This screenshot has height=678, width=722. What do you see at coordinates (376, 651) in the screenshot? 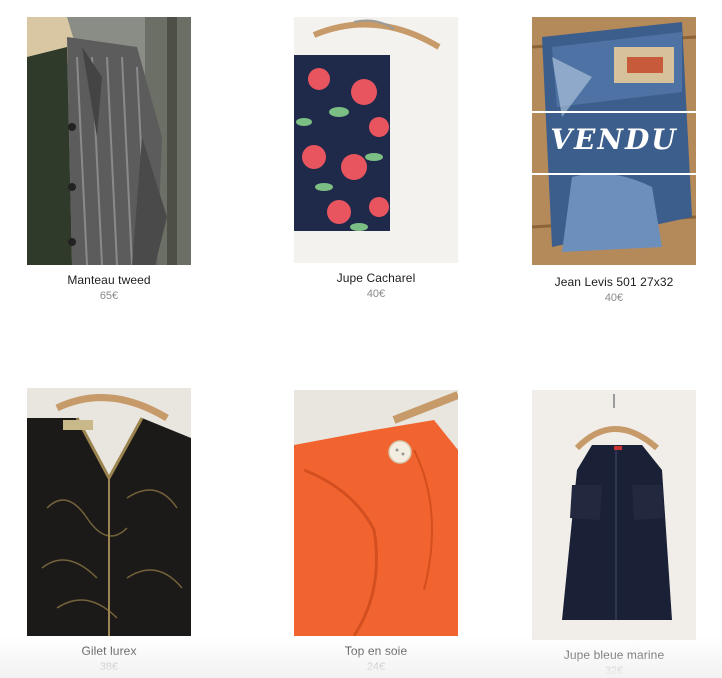
I see `product-title: Top en soie` at bounding box center [376, 651].